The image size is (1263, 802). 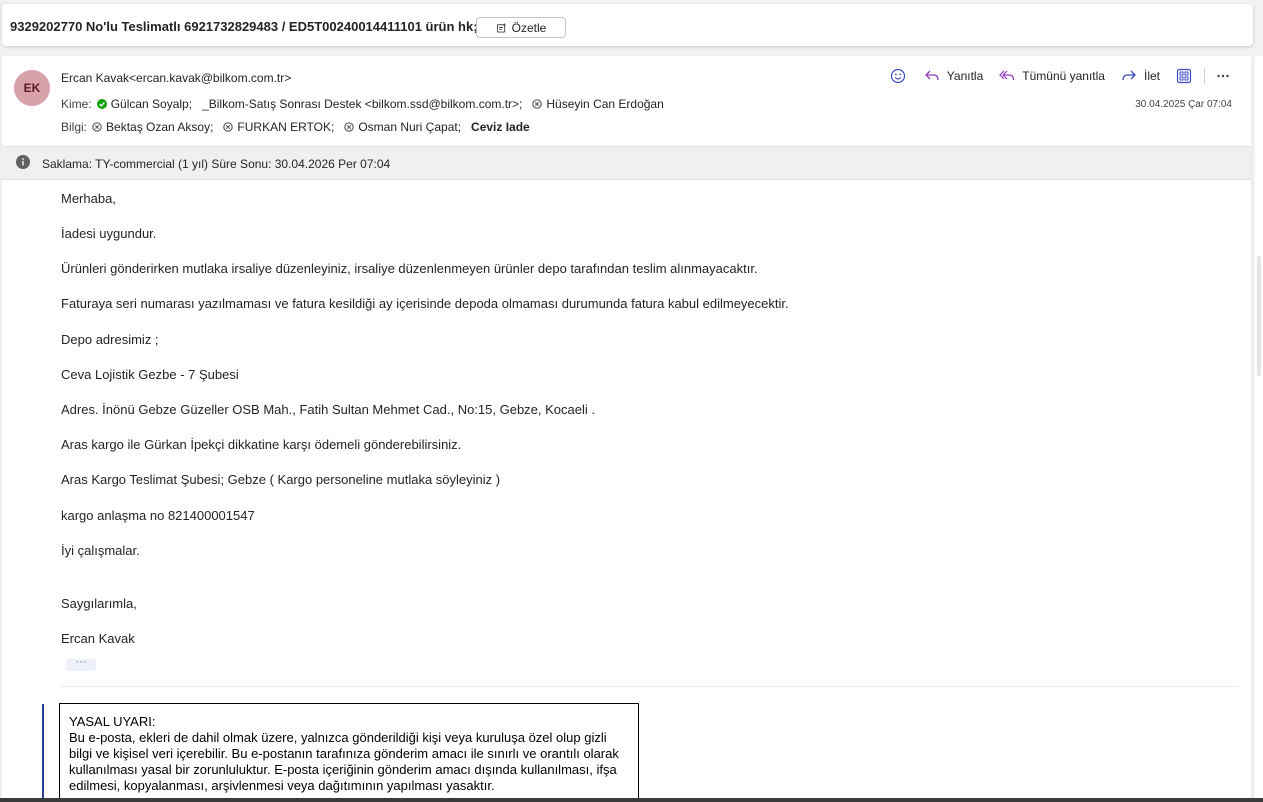 I want to click on reply-all-label: Tümünü yanıtla, so click(x=1063, y=76).